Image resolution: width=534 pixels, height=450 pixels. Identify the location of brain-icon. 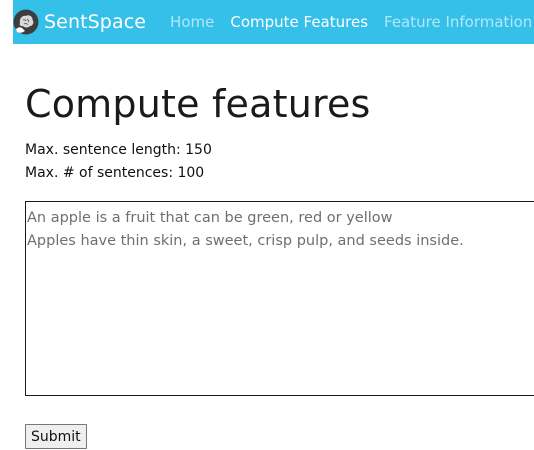
(26, 22).